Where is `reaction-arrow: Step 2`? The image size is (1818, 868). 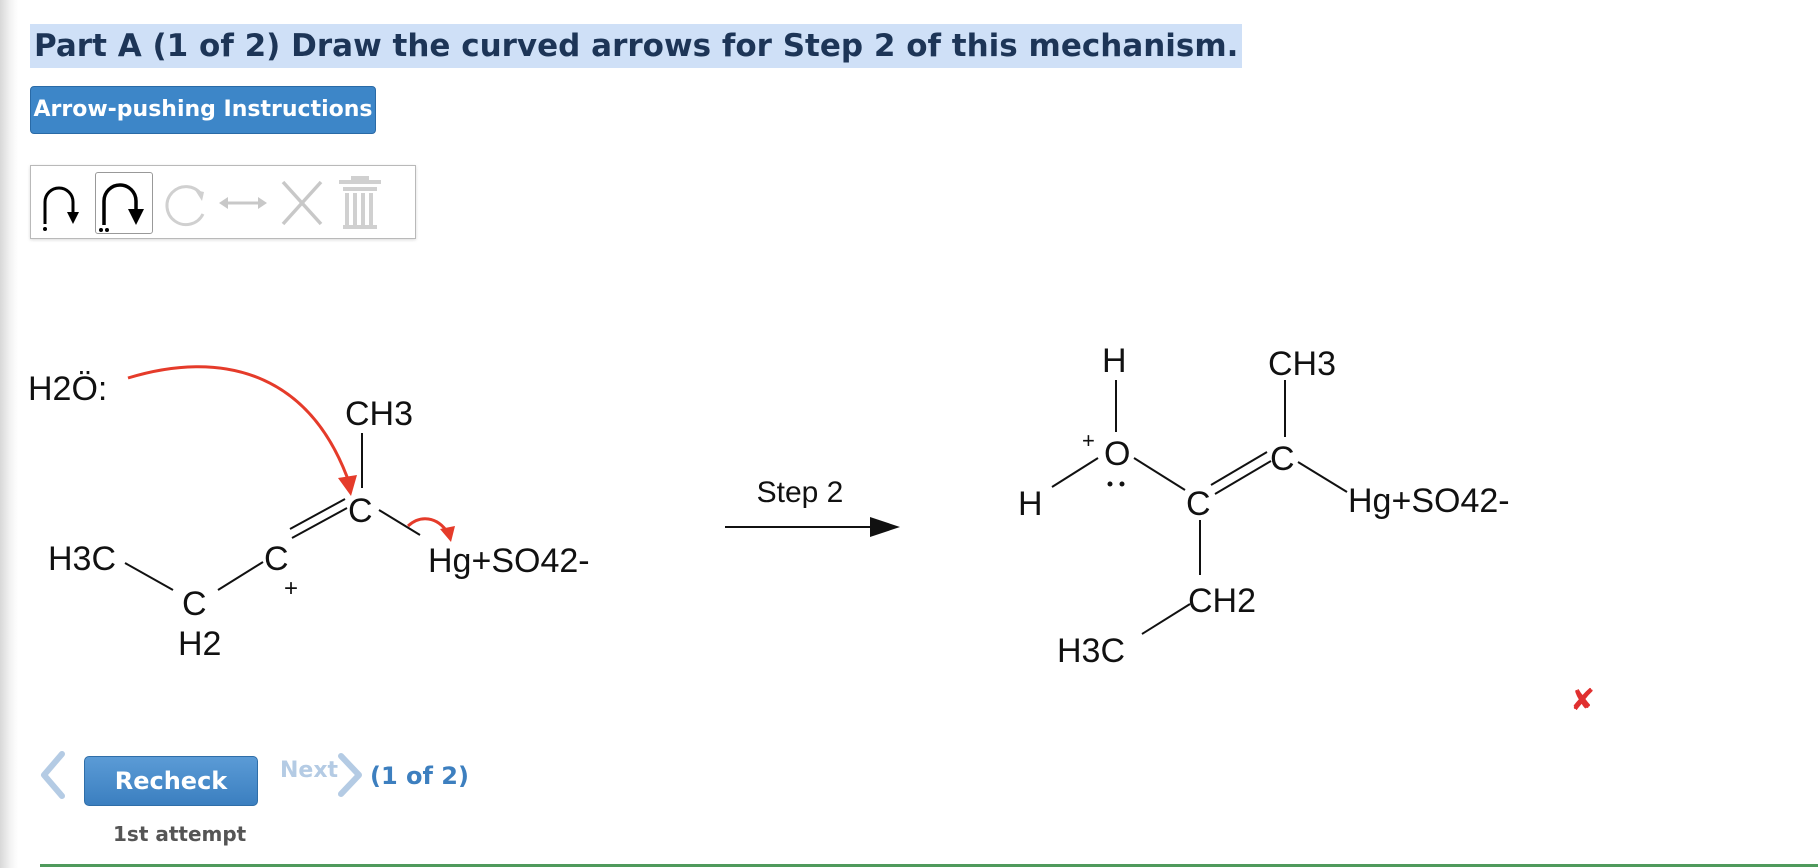
reaction-arrow: Step 2 is located at coordinates (812, 506).